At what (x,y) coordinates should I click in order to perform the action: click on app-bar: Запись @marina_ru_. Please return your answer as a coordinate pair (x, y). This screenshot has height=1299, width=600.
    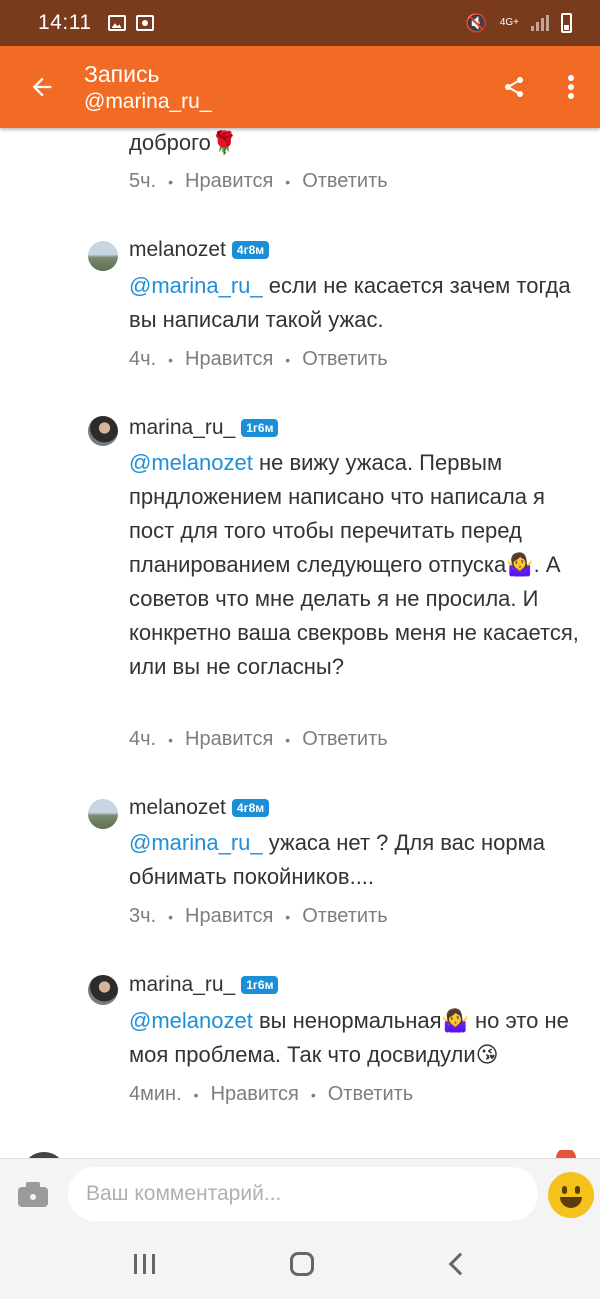
    Looking at the image, I should click on (300, 87).